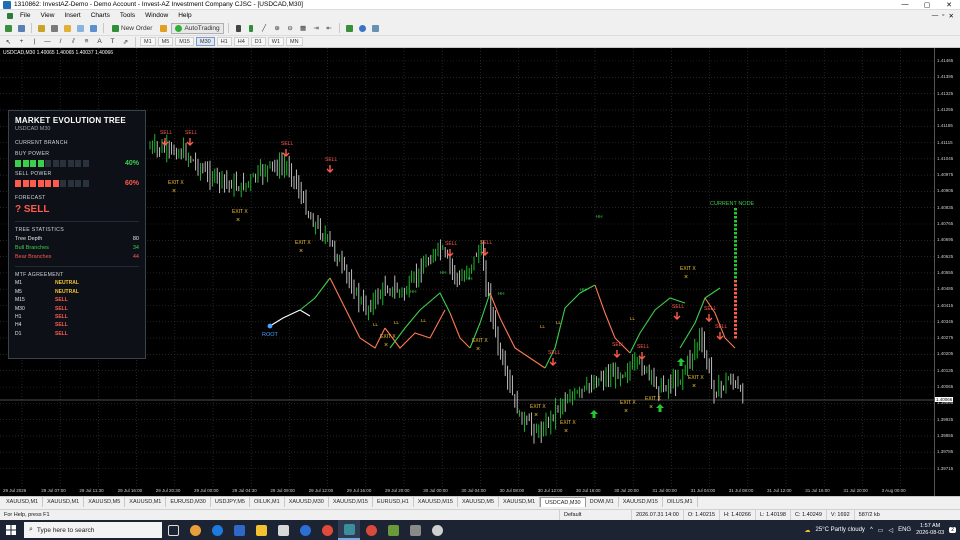 The image size is (960, 540). I want to click on chart-tab: USDCAD,M30, so click(563, 502).